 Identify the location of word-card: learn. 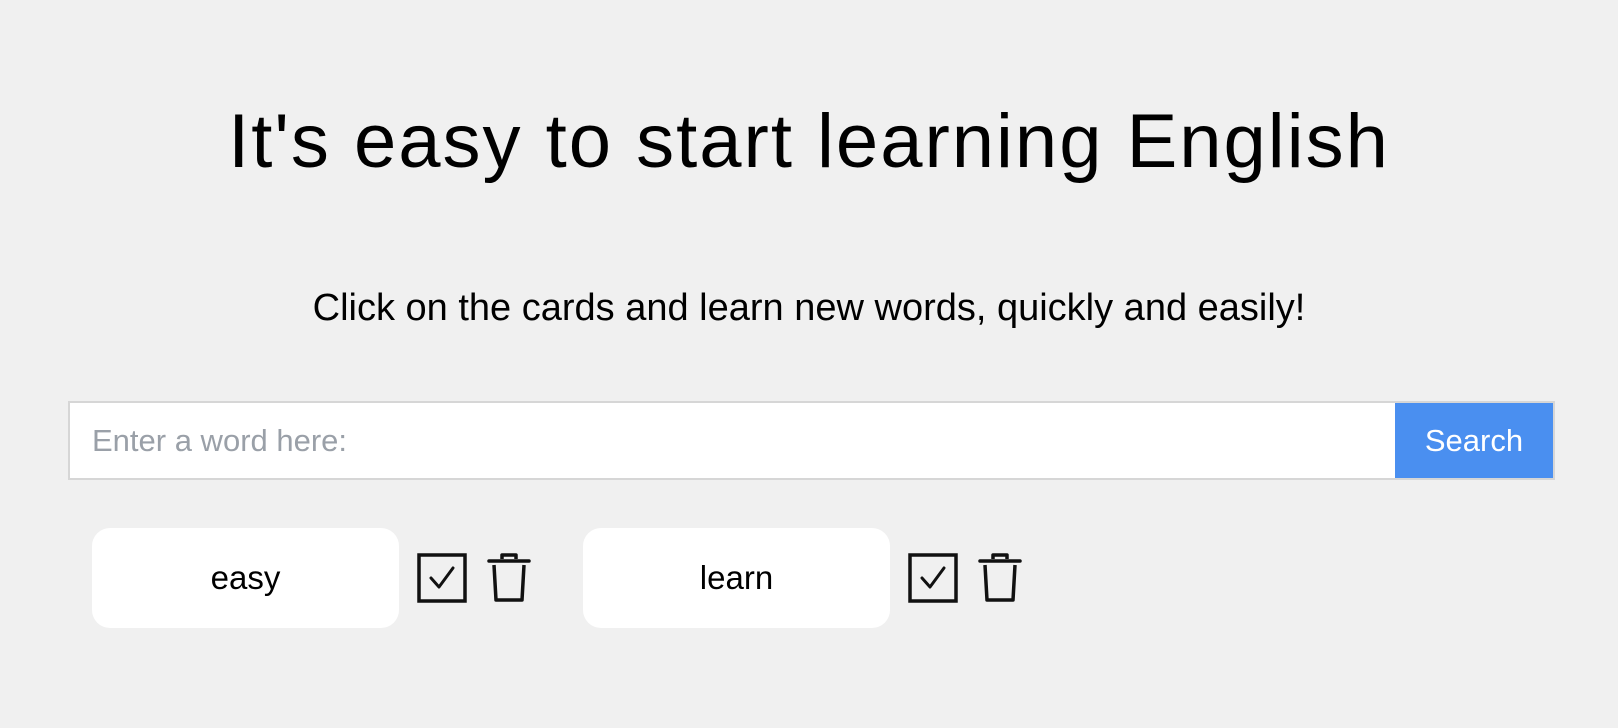
(736, 578).